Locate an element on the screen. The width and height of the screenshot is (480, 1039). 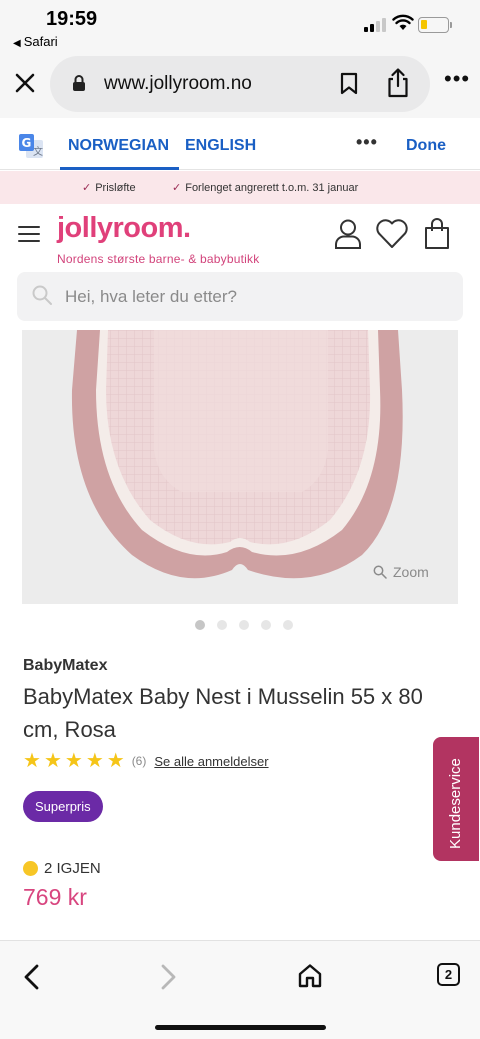
carousel-dots is located at coordinates (244, 625).